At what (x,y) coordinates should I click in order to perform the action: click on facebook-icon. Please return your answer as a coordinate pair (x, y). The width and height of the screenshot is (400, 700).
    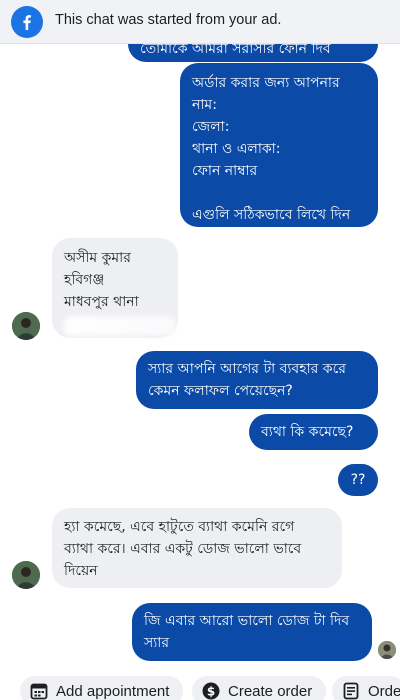
    Looking at the image, I should click on (27, 22).